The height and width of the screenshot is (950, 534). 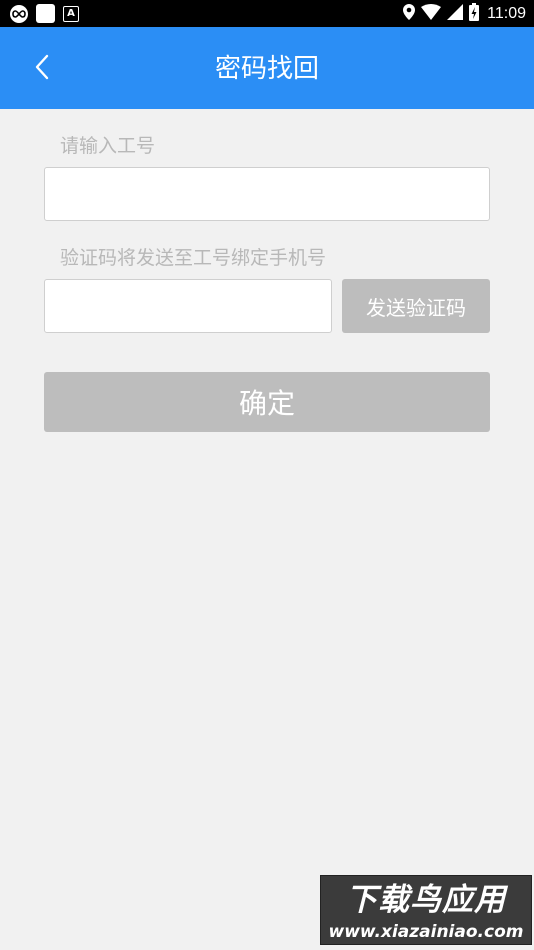 I want to click on status-bar-right: 11:09, so click(x=464, y=13).